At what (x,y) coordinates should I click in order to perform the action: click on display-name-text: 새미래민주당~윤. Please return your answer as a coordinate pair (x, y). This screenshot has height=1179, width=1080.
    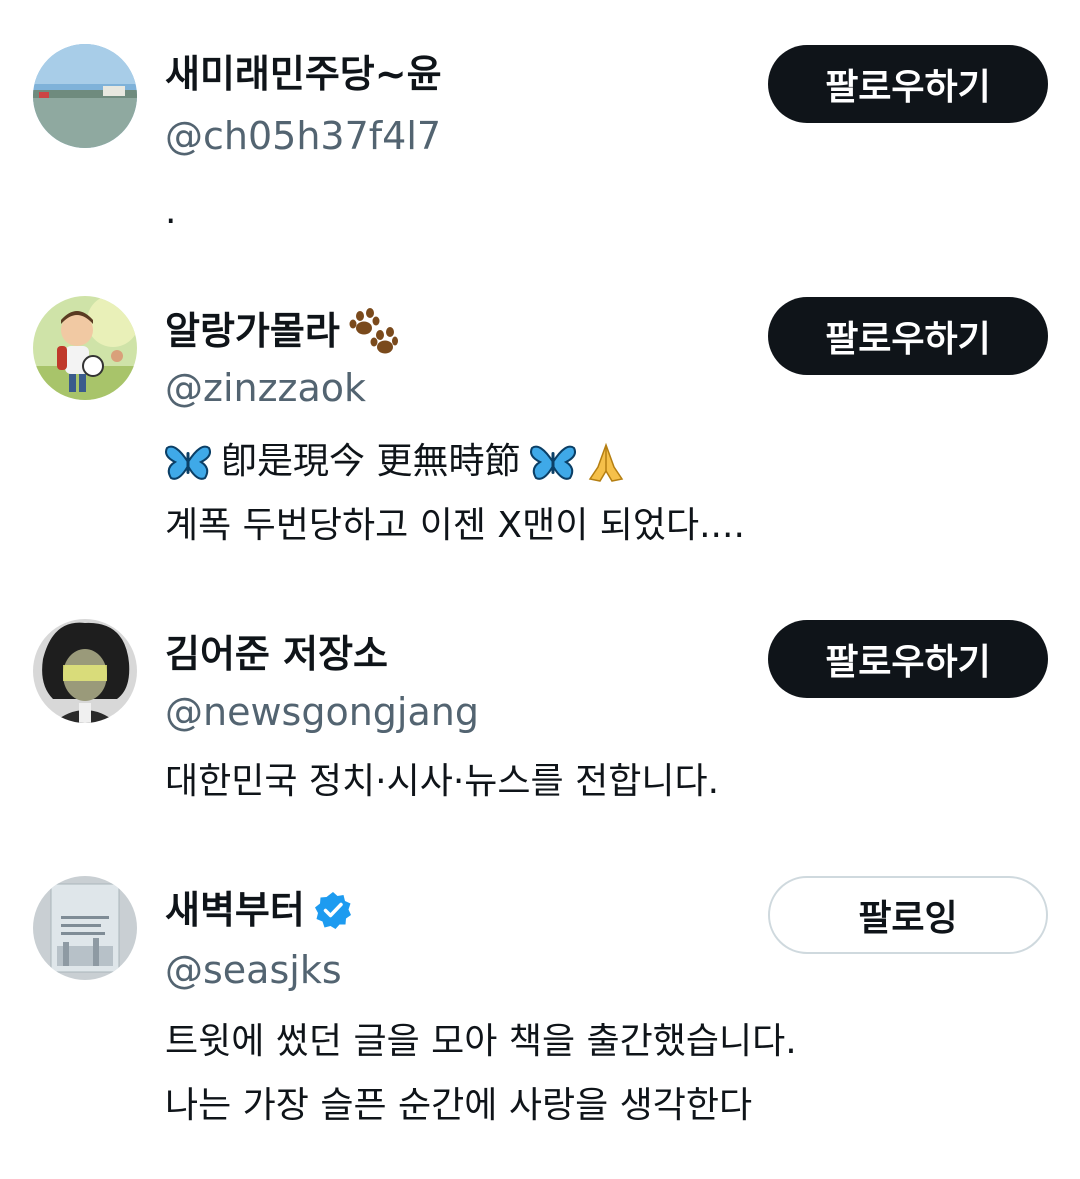
    Looking at the image, I should click on (303, 74).